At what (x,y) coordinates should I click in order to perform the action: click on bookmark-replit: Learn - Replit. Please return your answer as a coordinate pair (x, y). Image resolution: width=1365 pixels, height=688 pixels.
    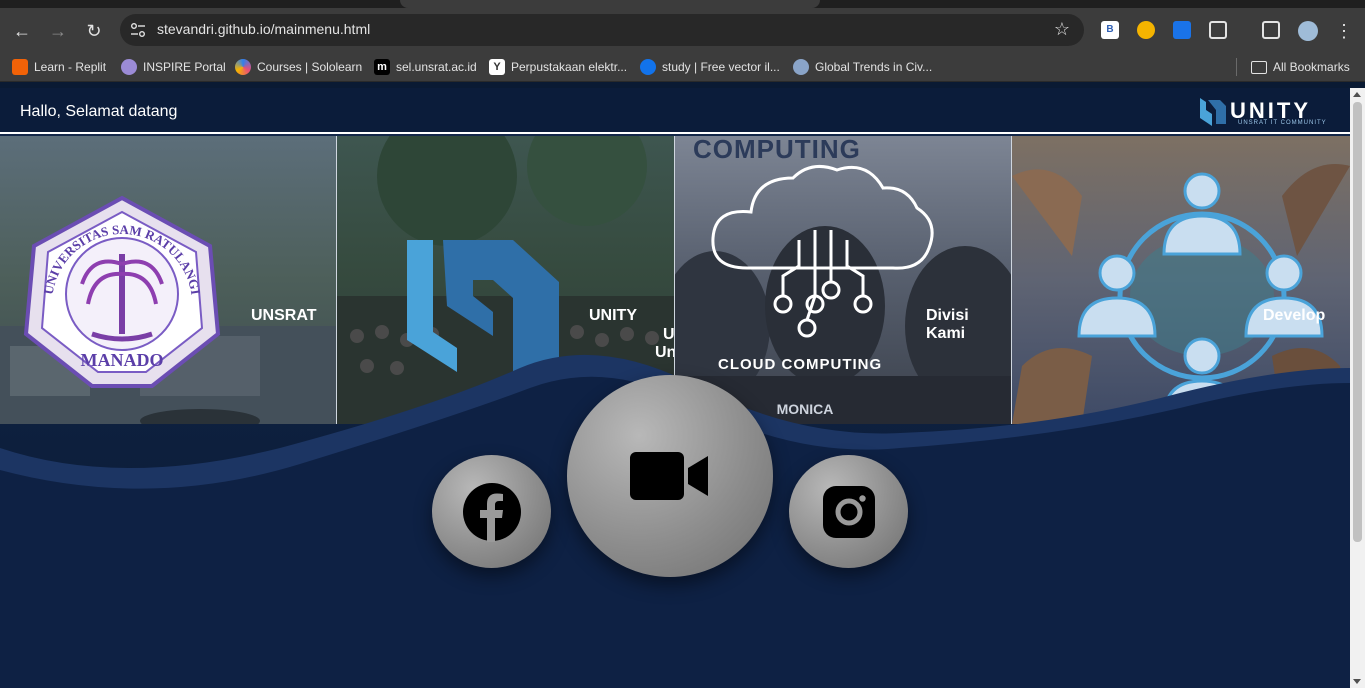
    Looking at the image, I should click on (59, 67).